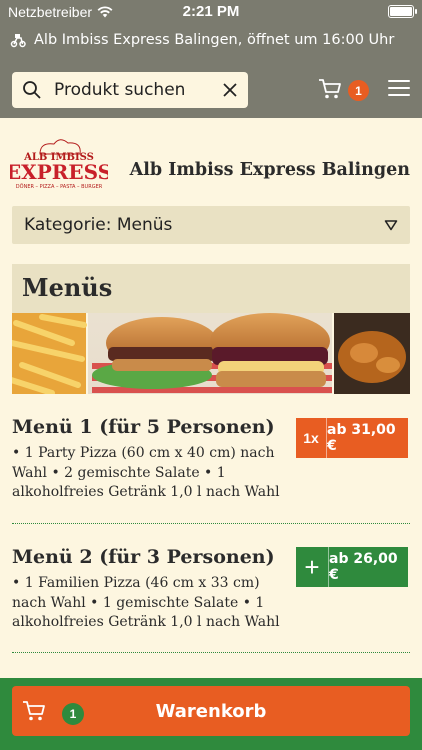 The height and width of the screenshot is (750, 422). Describe the element at coordinates (138, 90) in the screenshot. I see `search-input: Produkt suchen` at that location.